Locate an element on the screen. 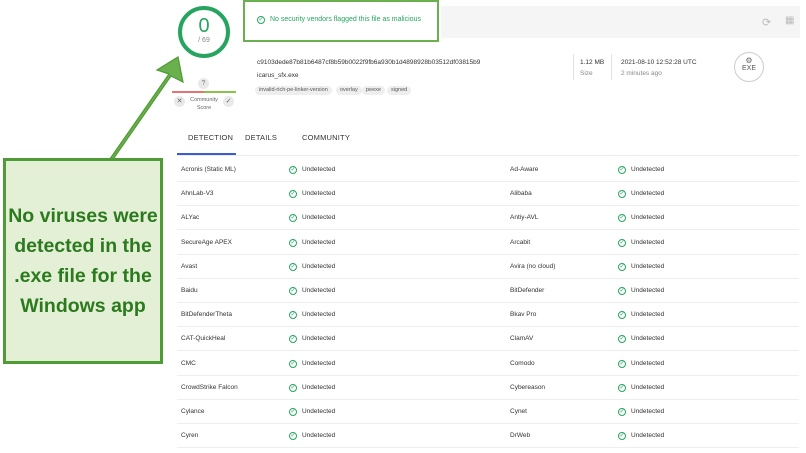  callout-arrow-shape is located at coordinates (137, 112).